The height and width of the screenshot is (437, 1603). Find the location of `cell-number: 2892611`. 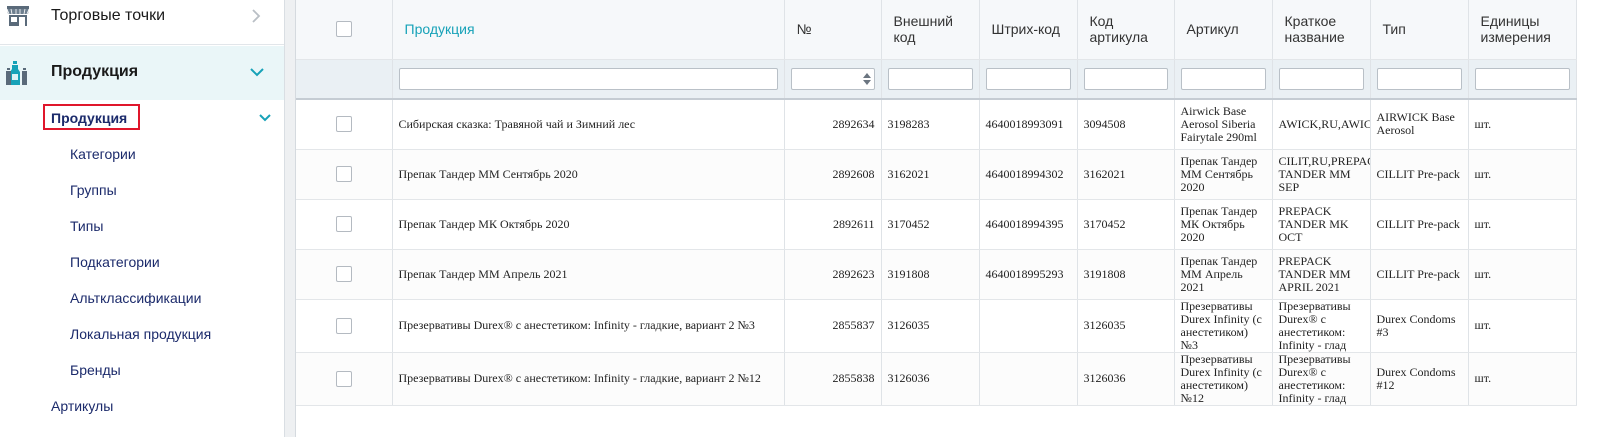

cell-number: 2892611 is located at coordinates (833, 224).